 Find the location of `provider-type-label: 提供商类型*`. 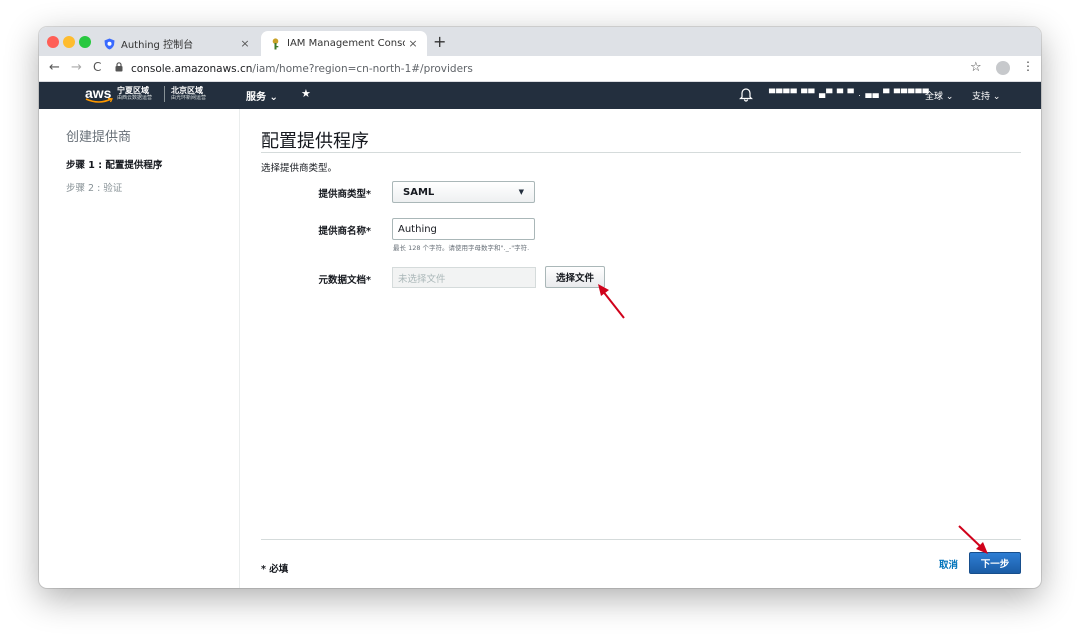

provider-type-label: 提供商类型* is located at coordinates (344, 194).